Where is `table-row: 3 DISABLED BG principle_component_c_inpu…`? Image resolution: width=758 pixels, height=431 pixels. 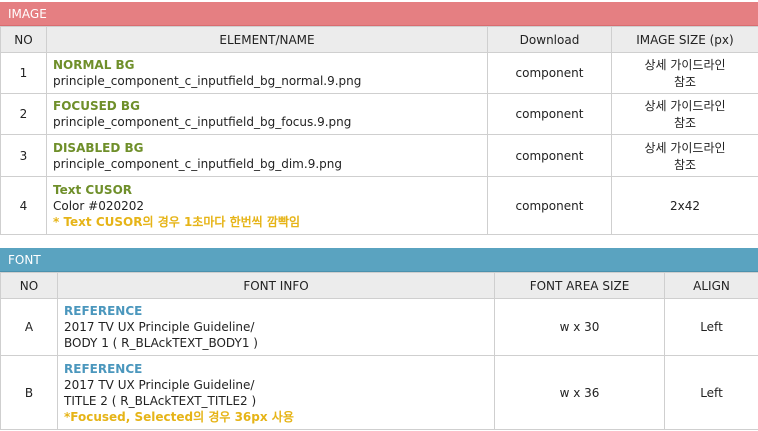 table-row: 3 DISABLED BG principle_component_c_inpu… is located at coordinates (379, 155).